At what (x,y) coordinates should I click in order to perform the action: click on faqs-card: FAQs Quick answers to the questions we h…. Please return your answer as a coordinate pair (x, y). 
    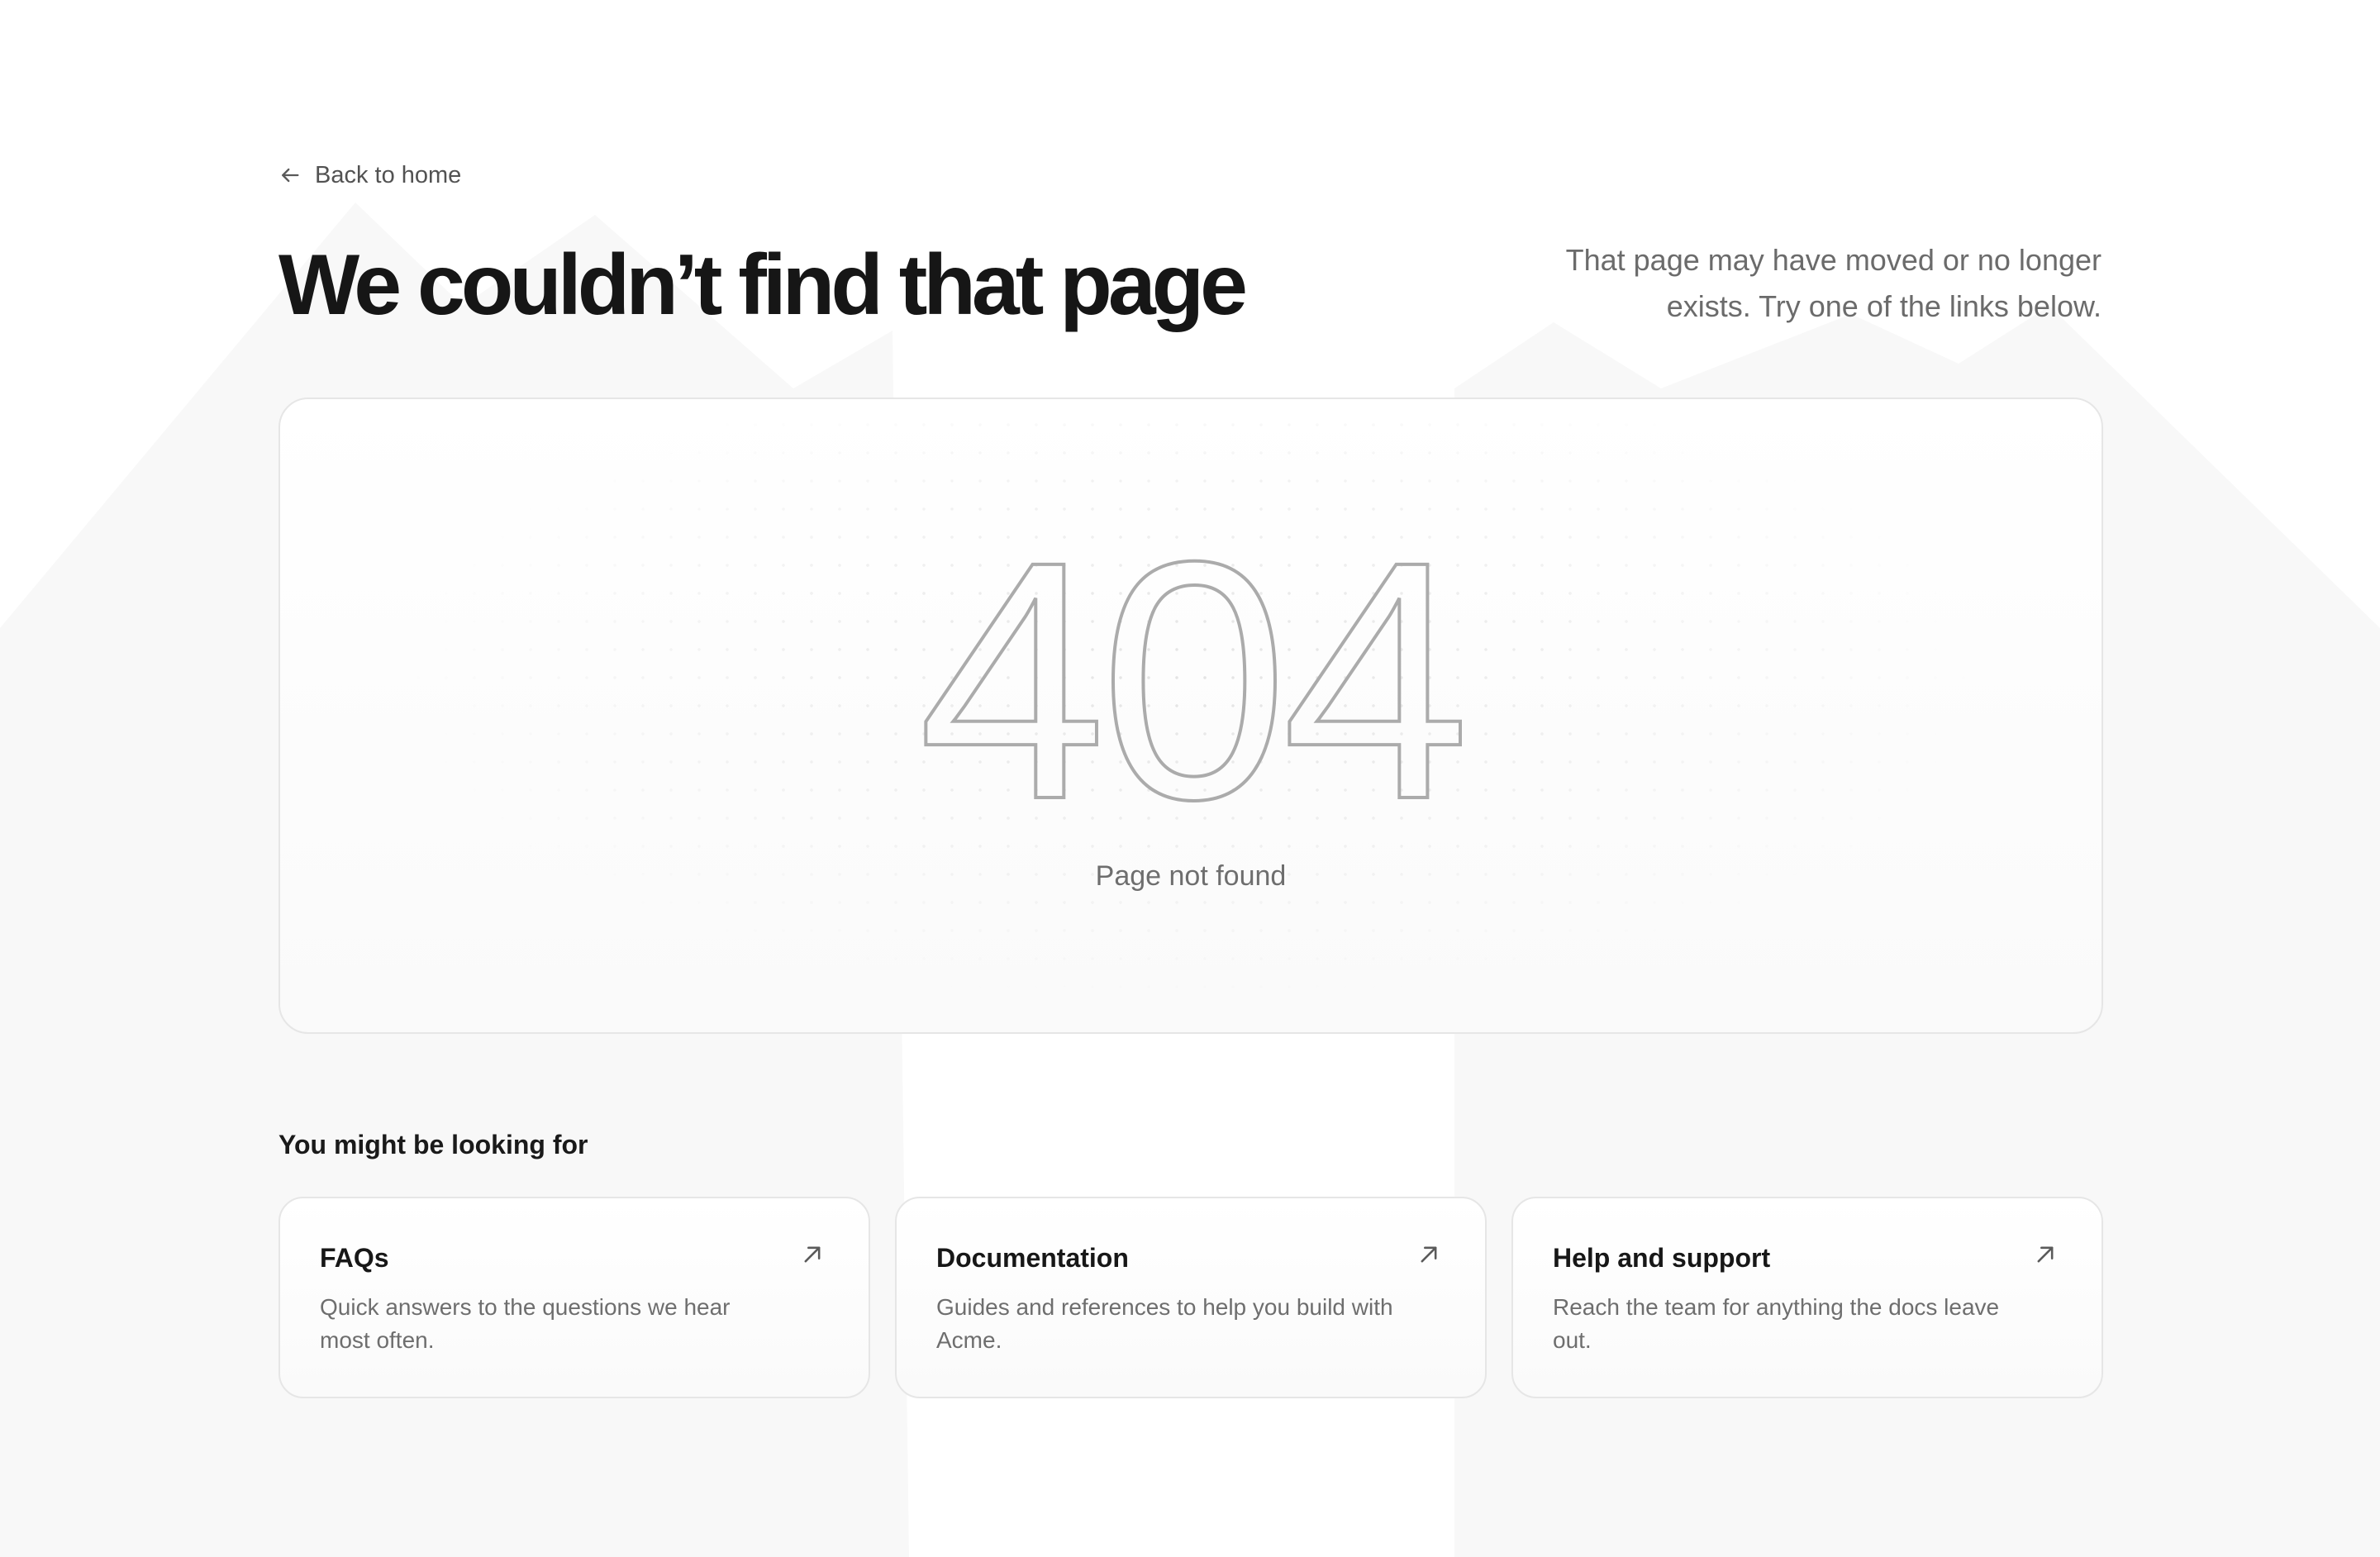
    Looking at the image, I should click on (574, 1297).